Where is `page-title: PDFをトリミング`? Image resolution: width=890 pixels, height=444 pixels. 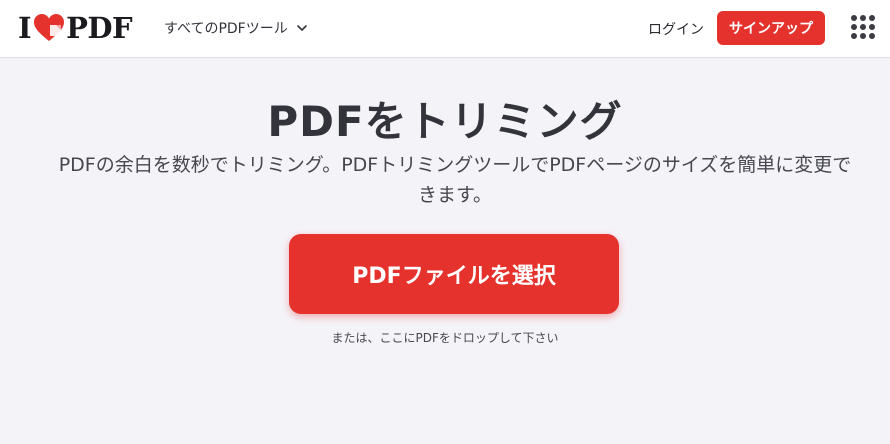 page-title: PDFをトリミング is located at coordinates (445, 121).